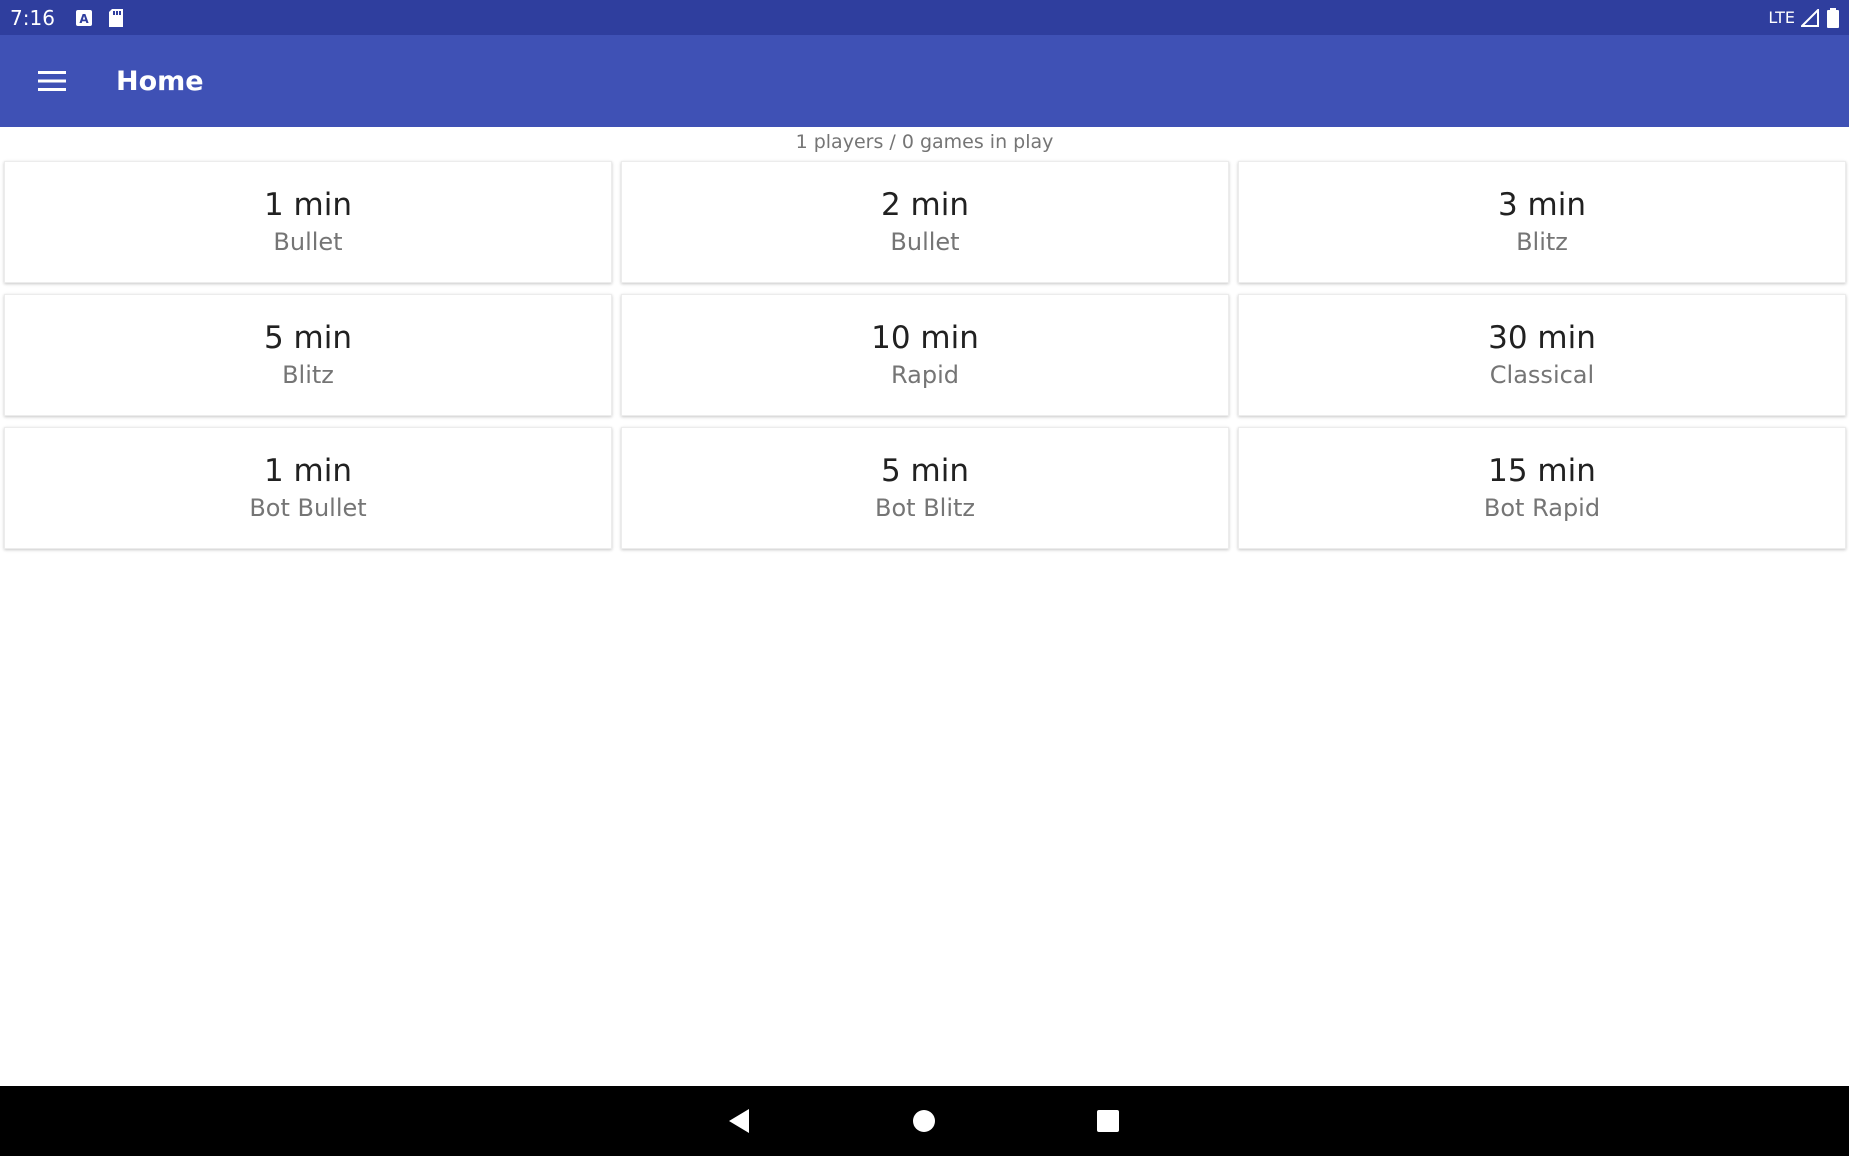 The width and height of the screenshot is (1849, 1156). I want to click on game-mode-tile: 1 min Bot Bullet, so click(308, 488).